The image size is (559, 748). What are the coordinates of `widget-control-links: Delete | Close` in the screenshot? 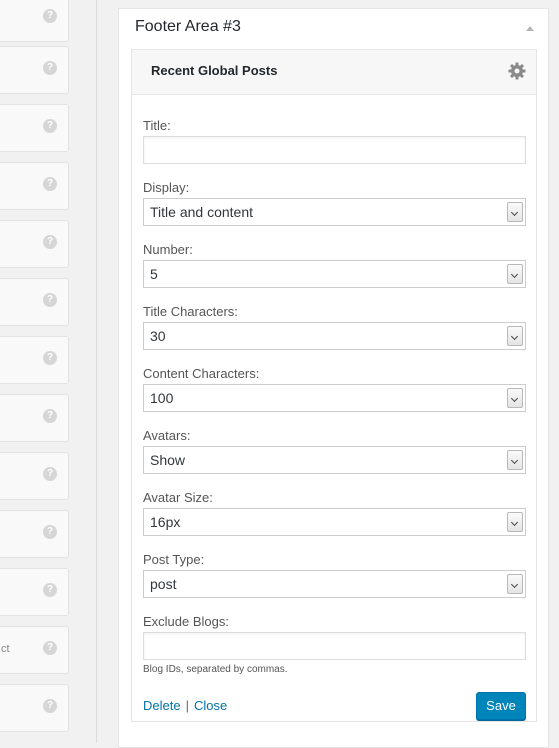 It's located at (185, 705).